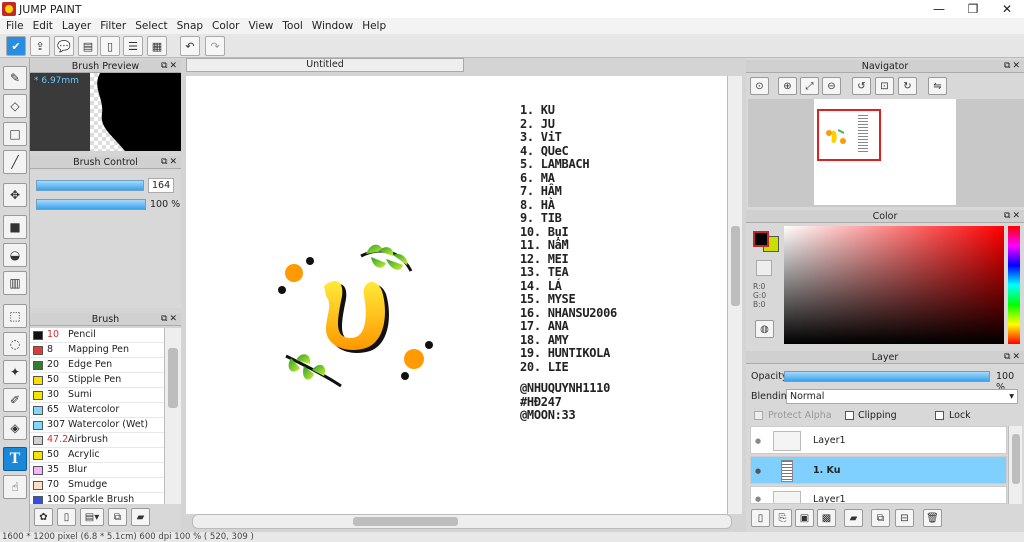  Describe the element at coordinates (15, 227) in the screenshot. I see `fill-rect-icon: ■` at that location.